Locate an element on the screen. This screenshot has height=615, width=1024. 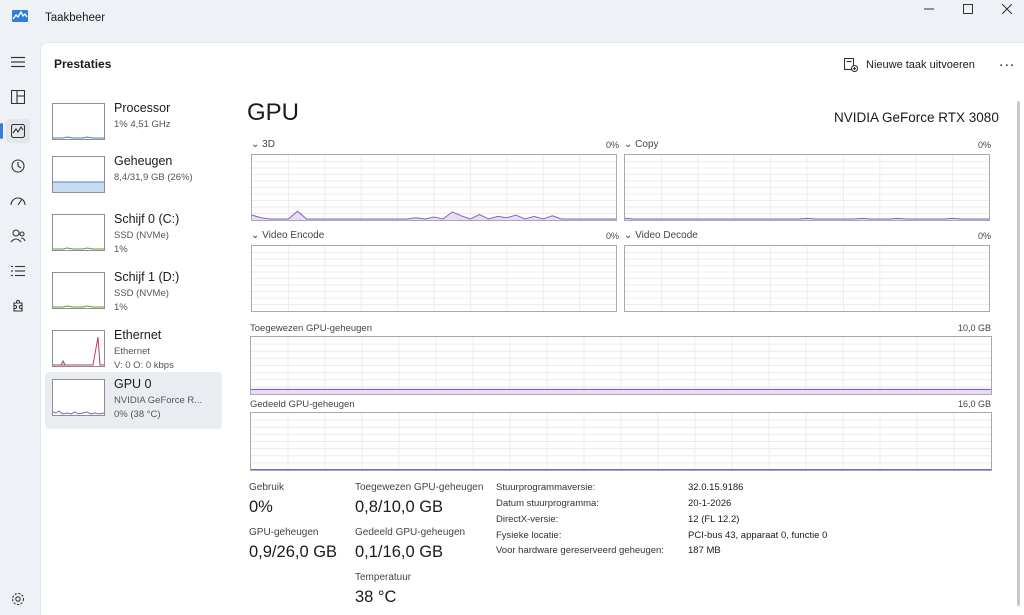
nav-startup-button is located at coordinates (18, 201).